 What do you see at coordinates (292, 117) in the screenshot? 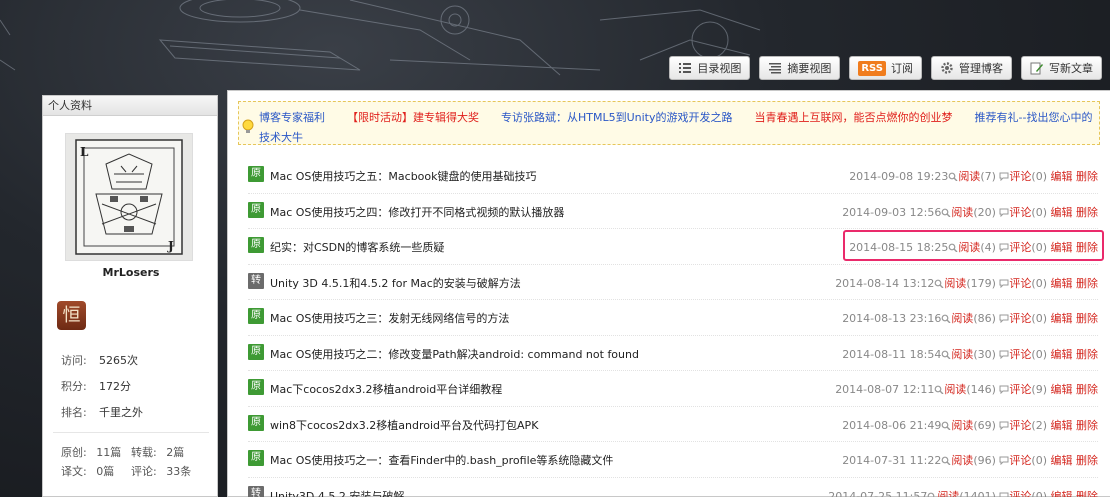
I see `notice-link: 博客专家福利` at bounding box center [292, 117].